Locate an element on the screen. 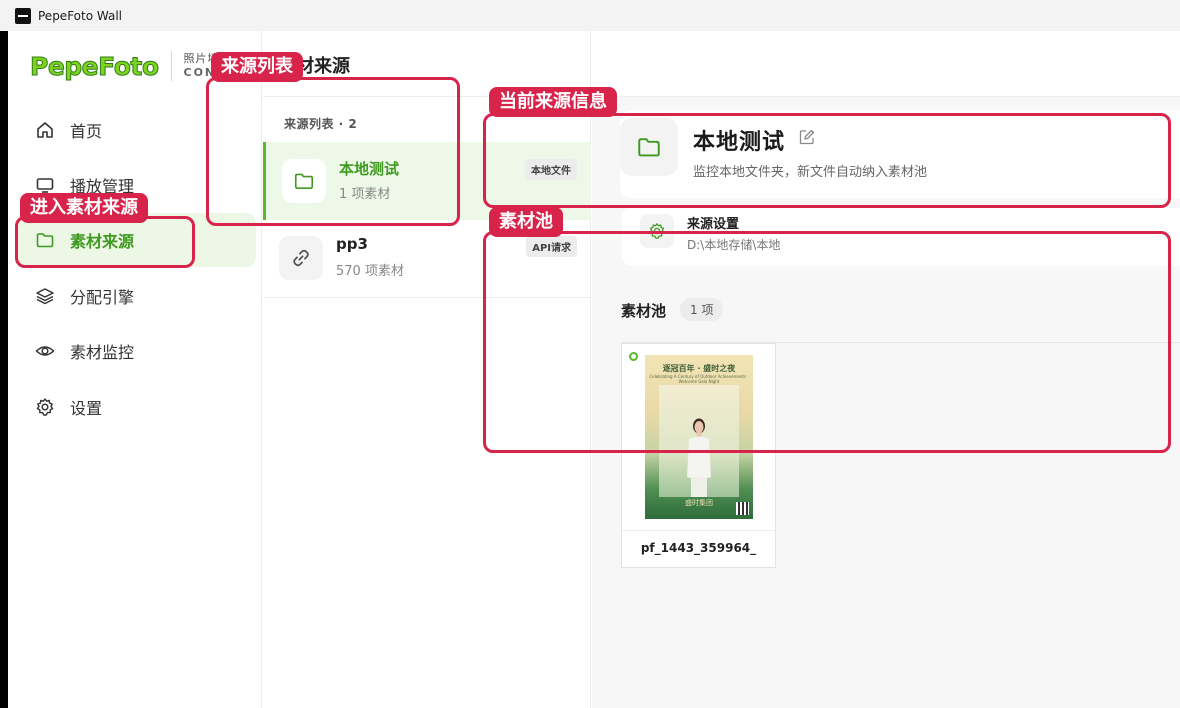  window-edge is located at coordinates (4, 369).